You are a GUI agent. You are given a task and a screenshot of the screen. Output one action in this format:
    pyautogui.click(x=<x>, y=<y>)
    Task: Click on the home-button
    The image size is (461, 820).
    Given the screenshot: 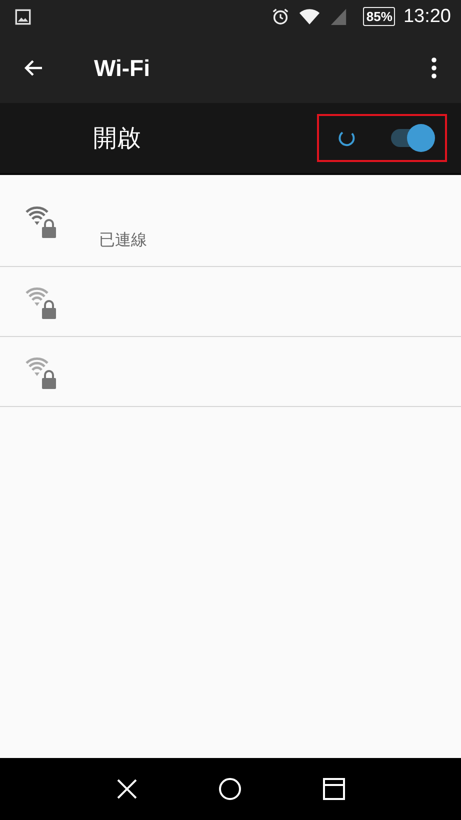 What is the action you would take?
    pyautogui.click(x=230, y=789)
    